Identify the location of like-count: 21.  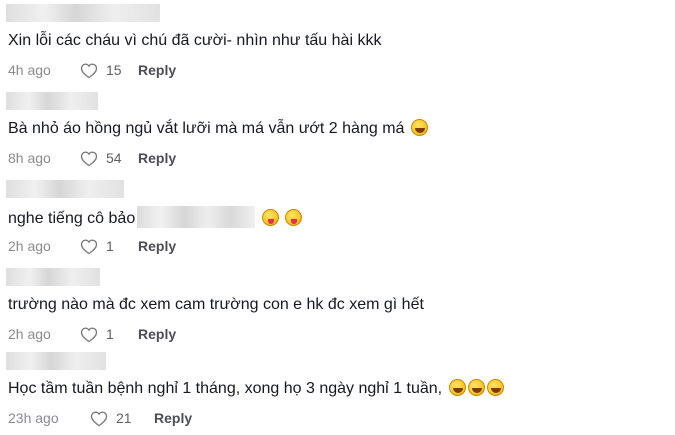
(124, 418).